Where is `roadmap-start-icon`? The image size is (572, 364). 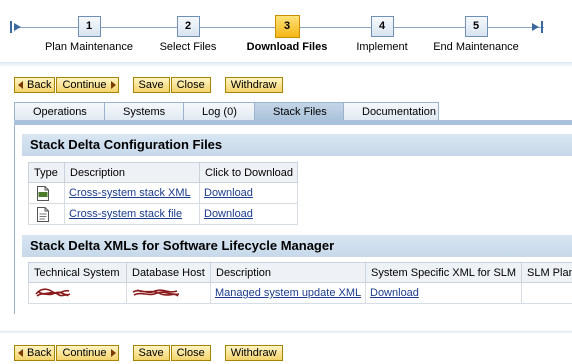
roadmap-start-icon is located at coordinates (15, 27).